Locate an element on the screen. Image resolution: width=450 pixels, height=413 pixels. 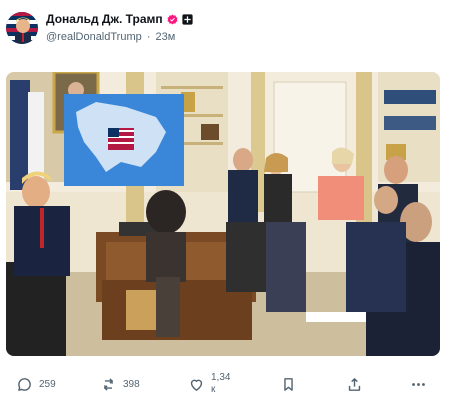
bookmark-icon is located at coordinates (288, 384).